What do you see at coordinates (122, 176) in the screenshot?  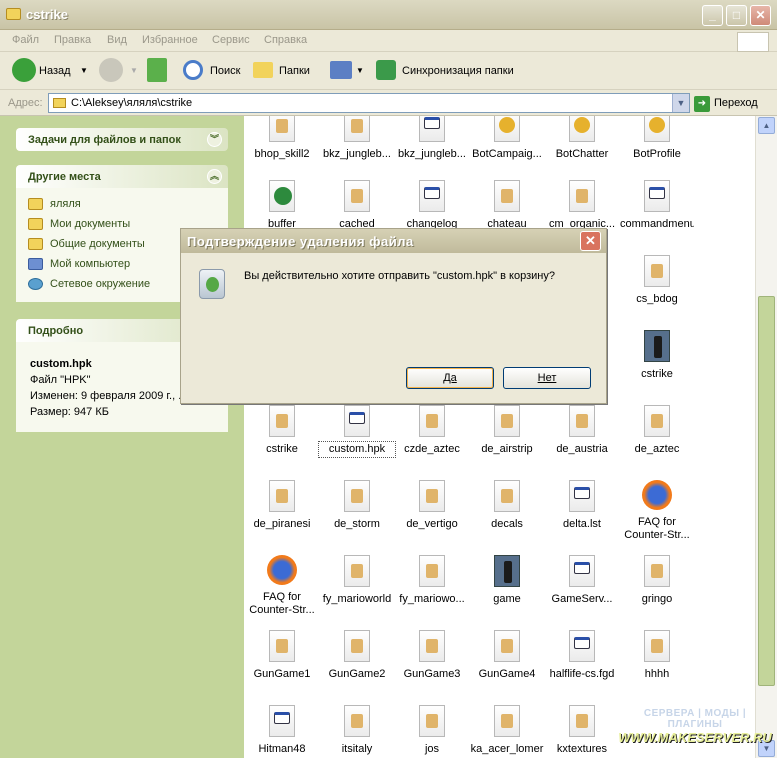 I see `other-places-header: Другие места ︽` at bounding box center [122, 176].